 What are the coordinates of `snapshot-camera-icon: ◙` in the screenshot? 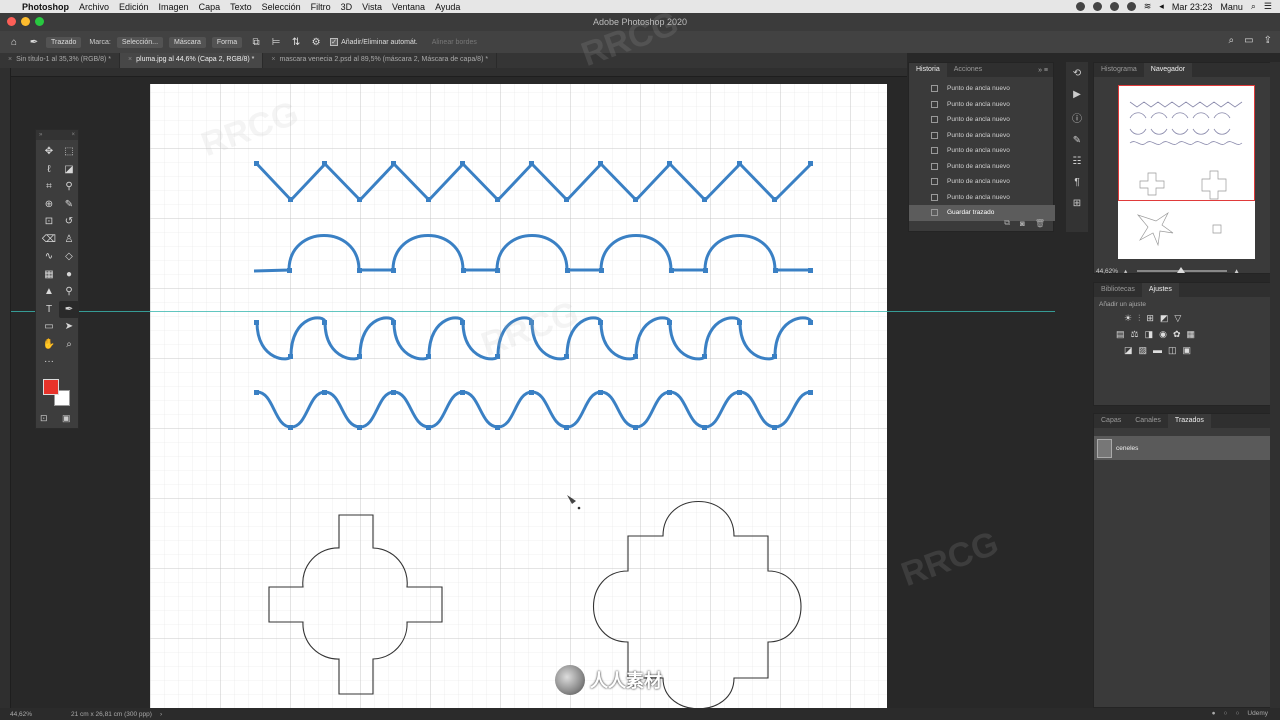 It's located at (1022, 223).